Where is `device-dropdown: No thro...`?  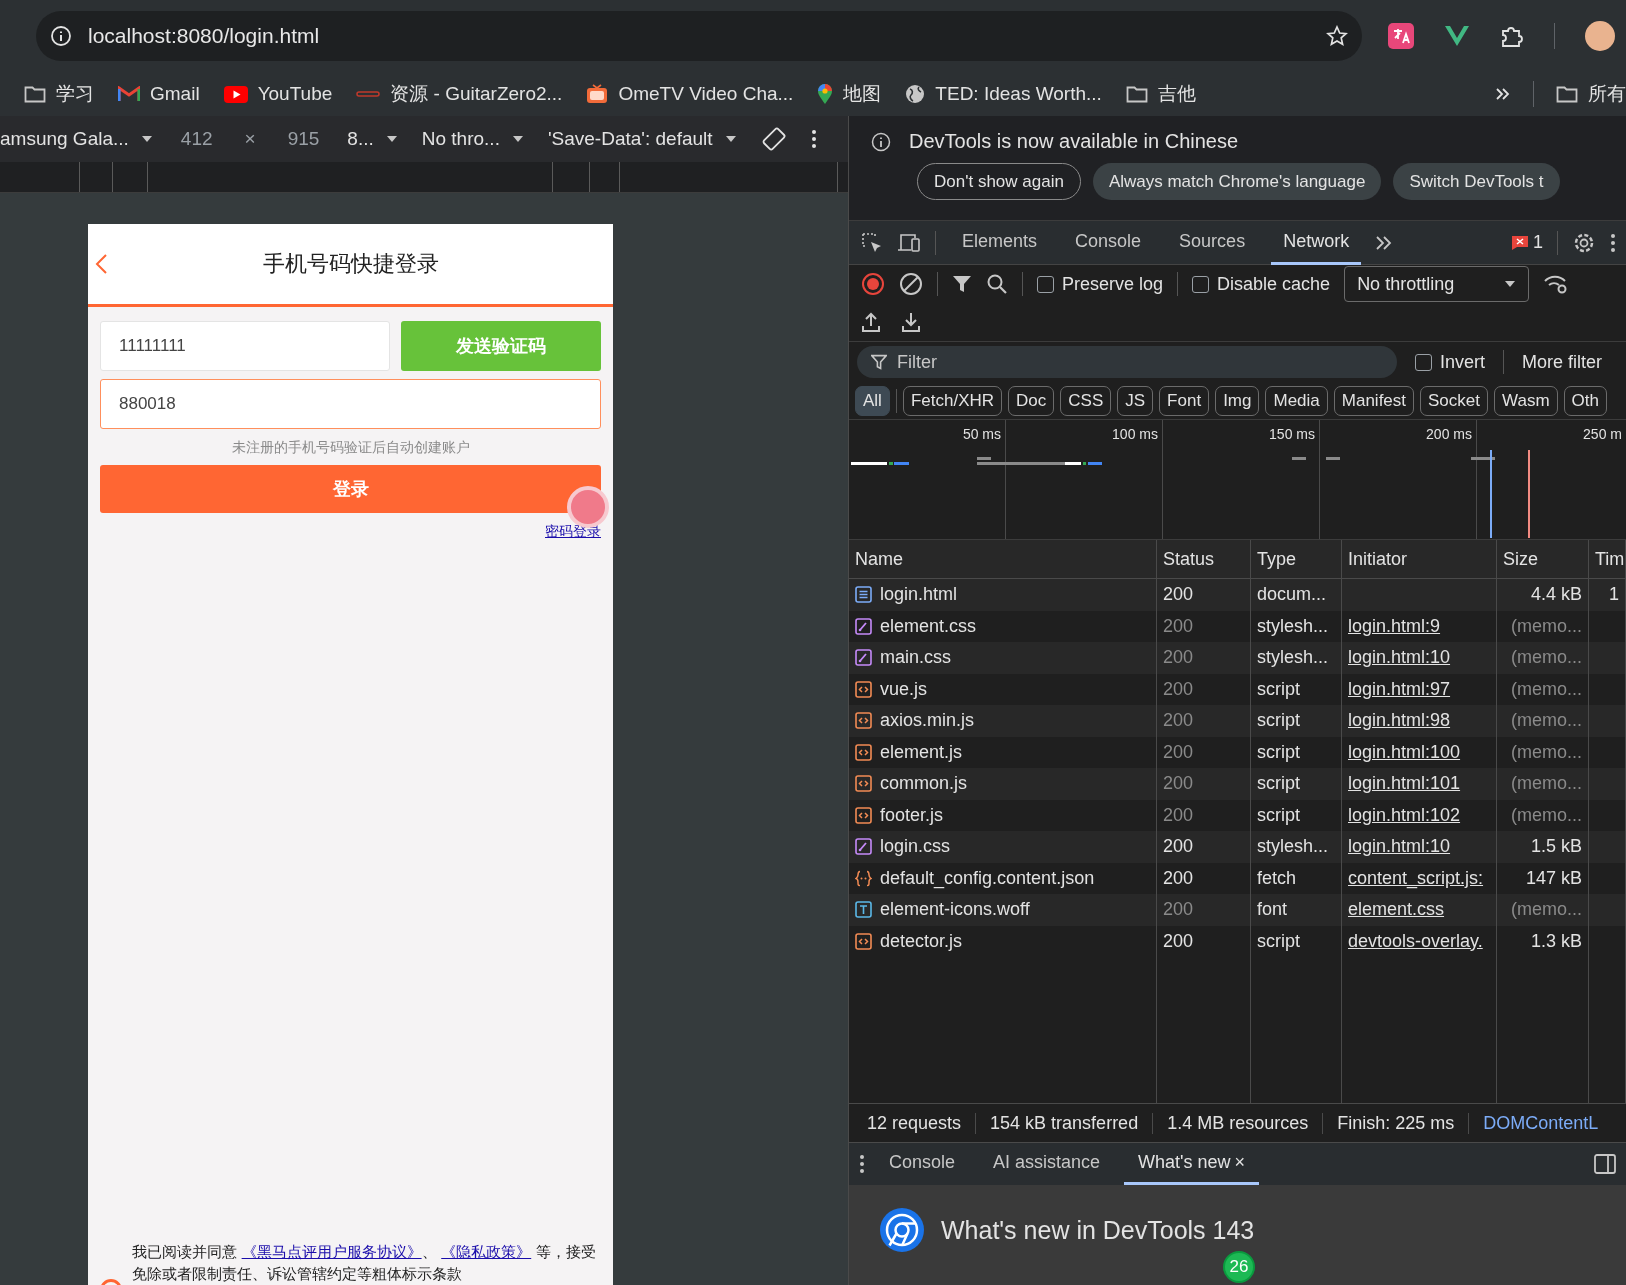
device-dropdown: No thro... is located at coordinates (472, 139).